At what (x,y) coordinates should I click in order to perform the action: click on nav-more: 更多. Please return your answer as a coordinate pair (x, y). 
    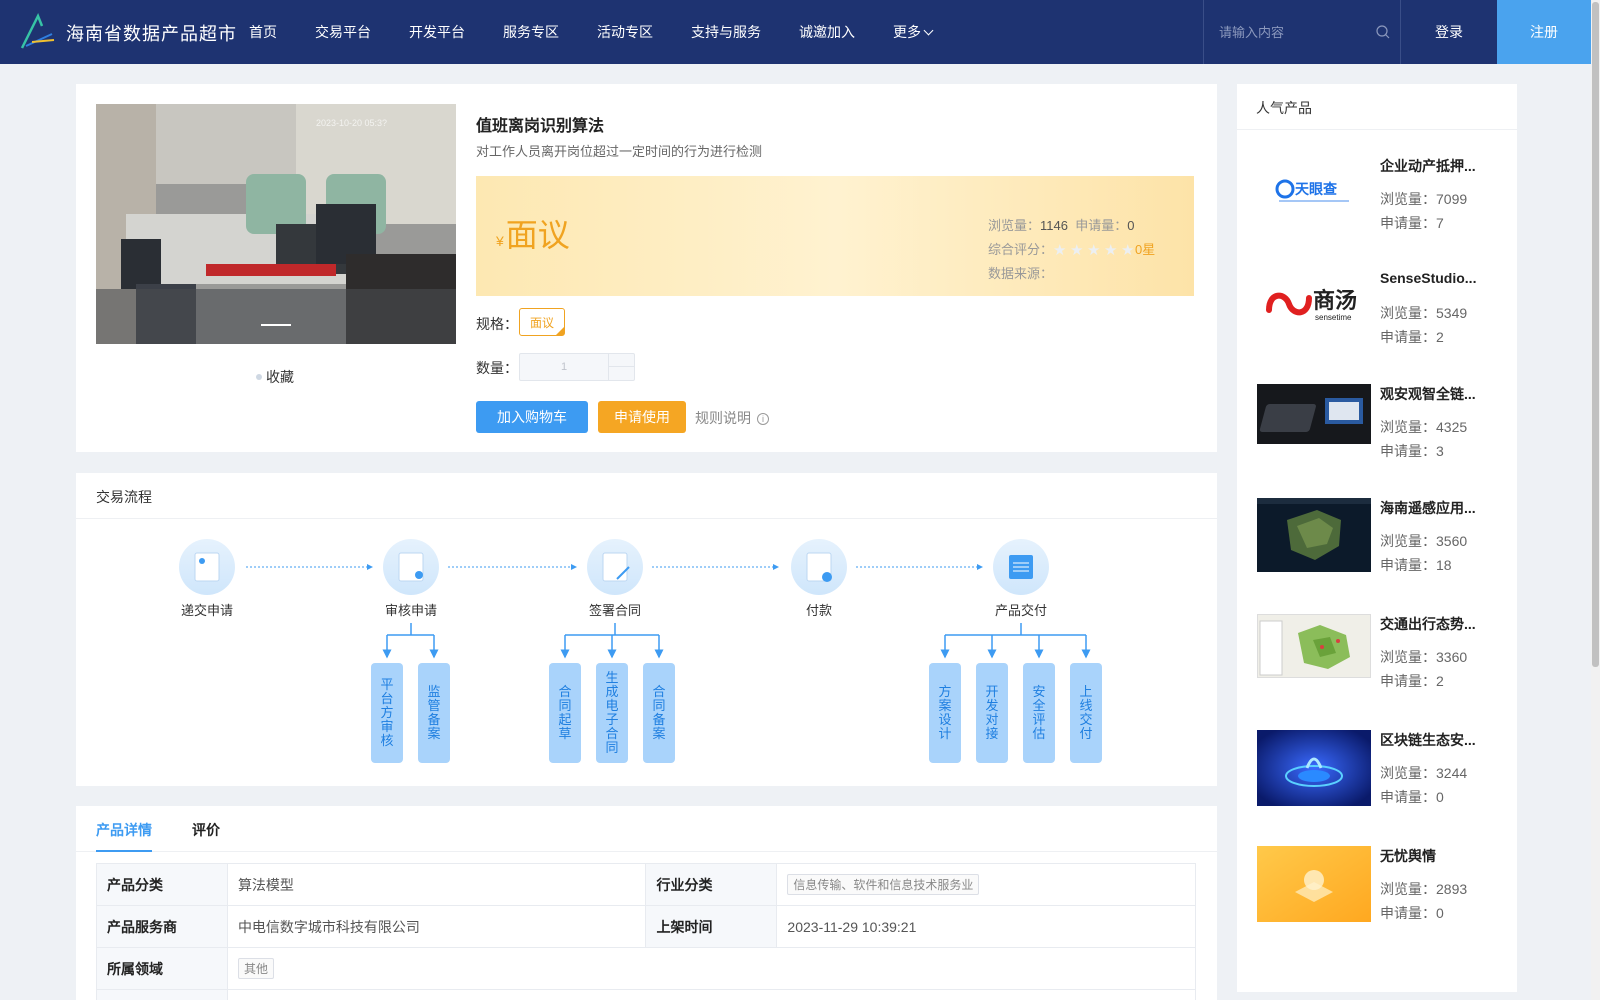
    Looking at the image, I should click on (912, 32).